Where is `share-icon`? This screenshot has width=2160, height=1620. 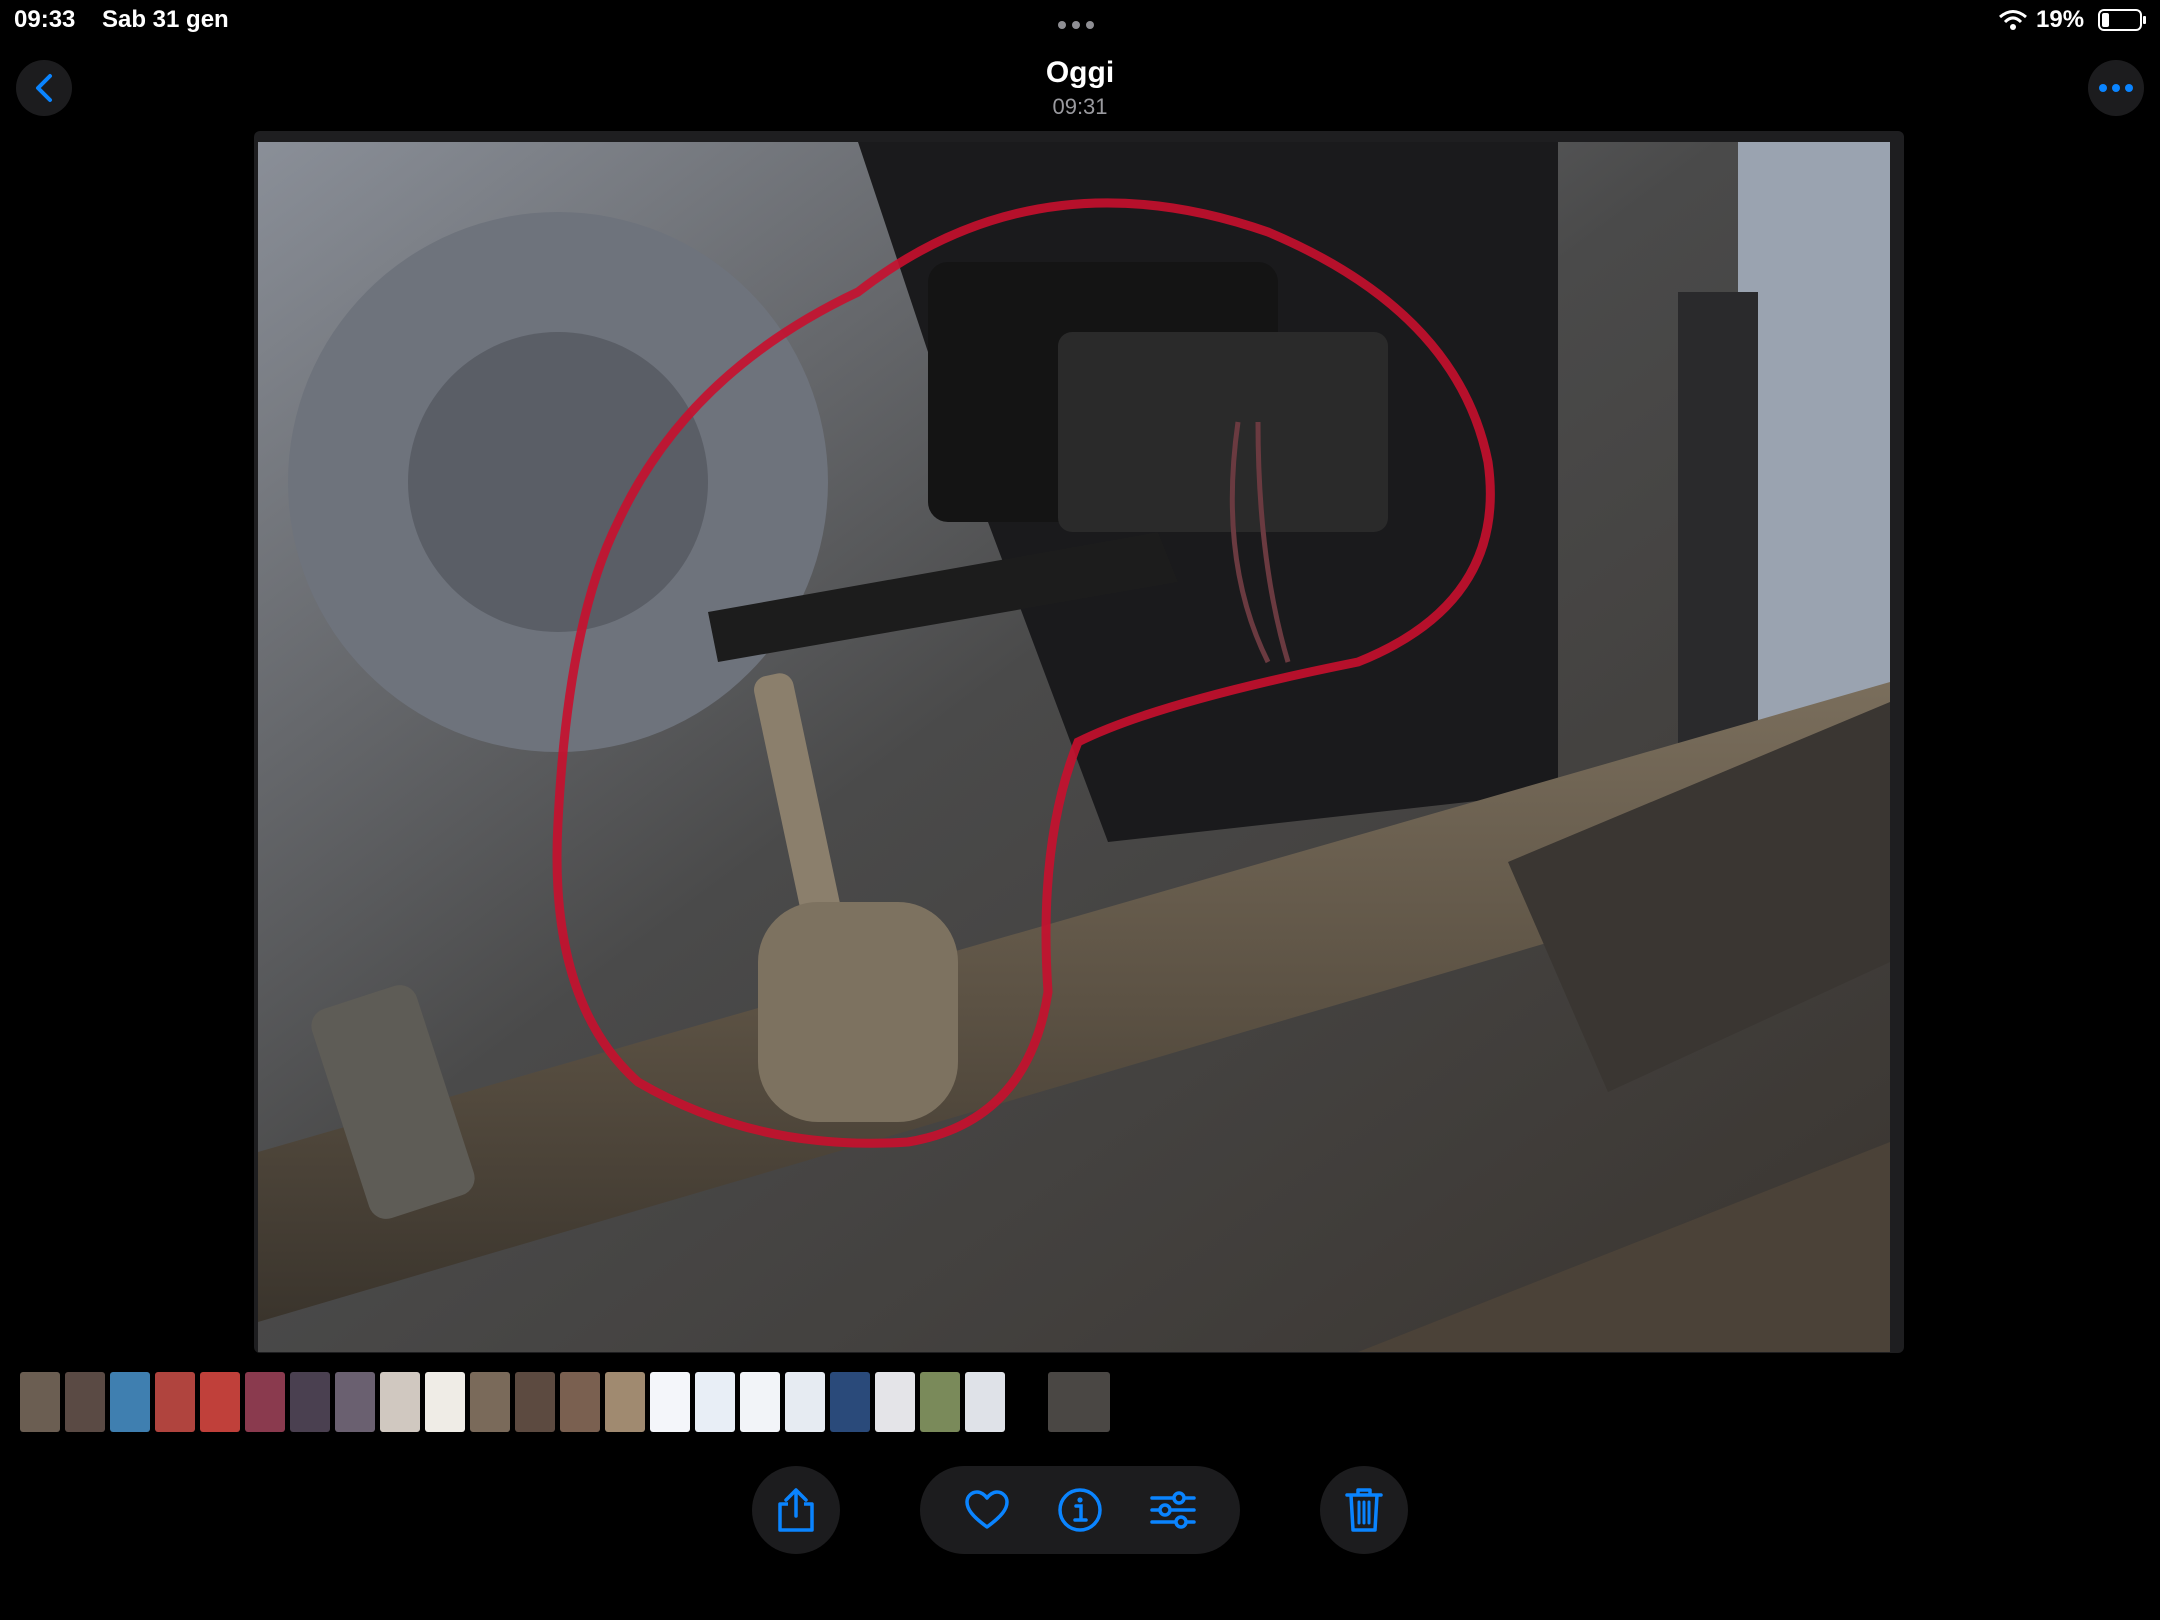
share-icon is located at coordinates (796, 1510).